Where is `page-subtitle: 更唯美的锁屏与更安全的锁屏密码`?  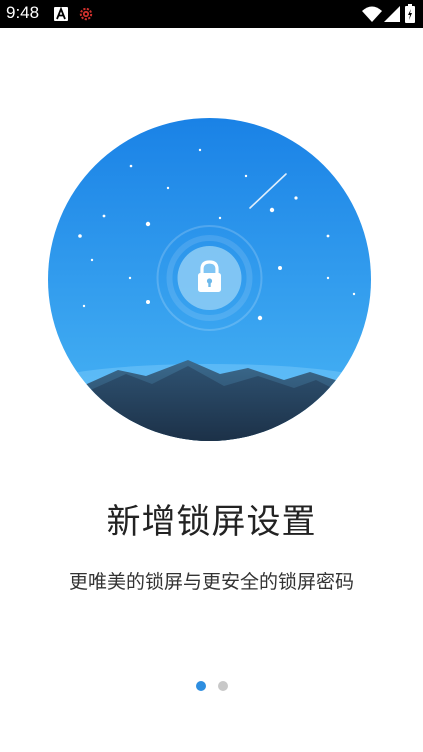 page-subtitle: 更唯美的锁屏与更安全的锁屏密码 is located at coordinates (211, 582).